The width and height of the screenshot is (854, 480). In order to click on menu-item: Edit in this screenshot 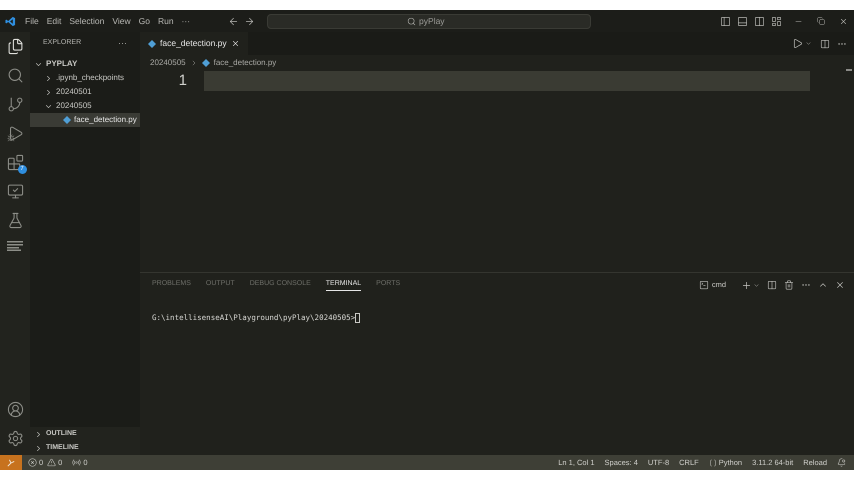, I will do `click(54, 21)`.